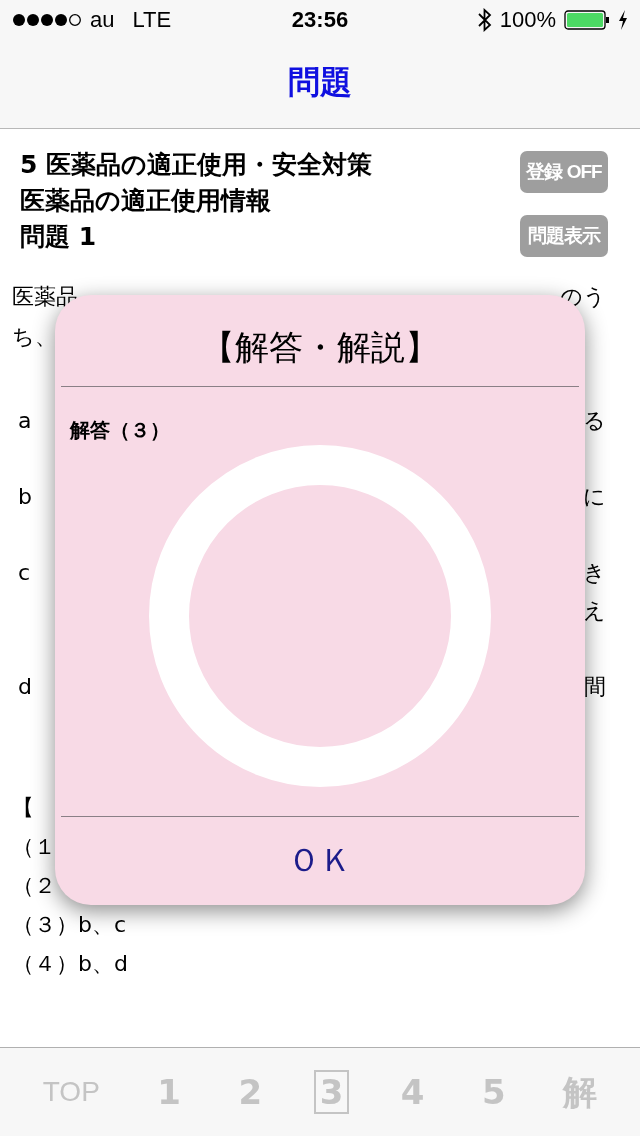  I want to click on answer-label: 解答（３）, so click(119, 430).